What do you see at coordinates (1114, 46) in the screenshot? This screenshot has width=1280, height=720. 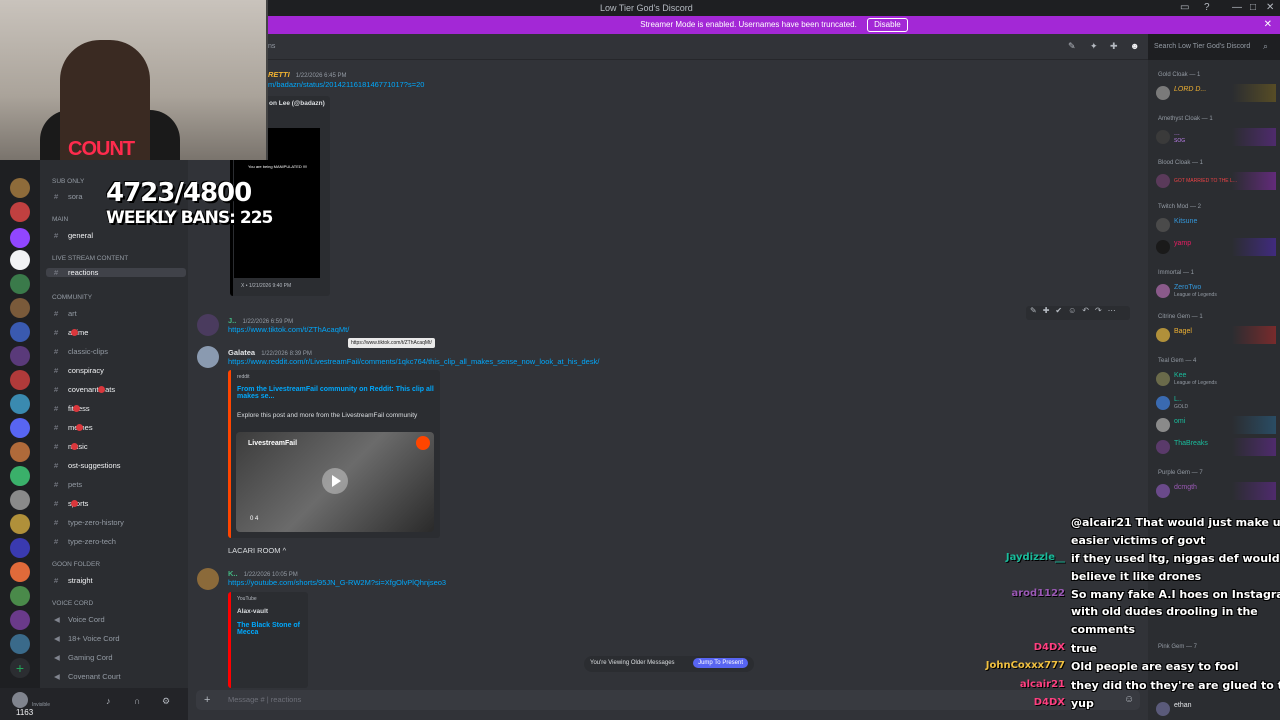 I see `pin-icon: ✚` at bounding box center [1114, 46].